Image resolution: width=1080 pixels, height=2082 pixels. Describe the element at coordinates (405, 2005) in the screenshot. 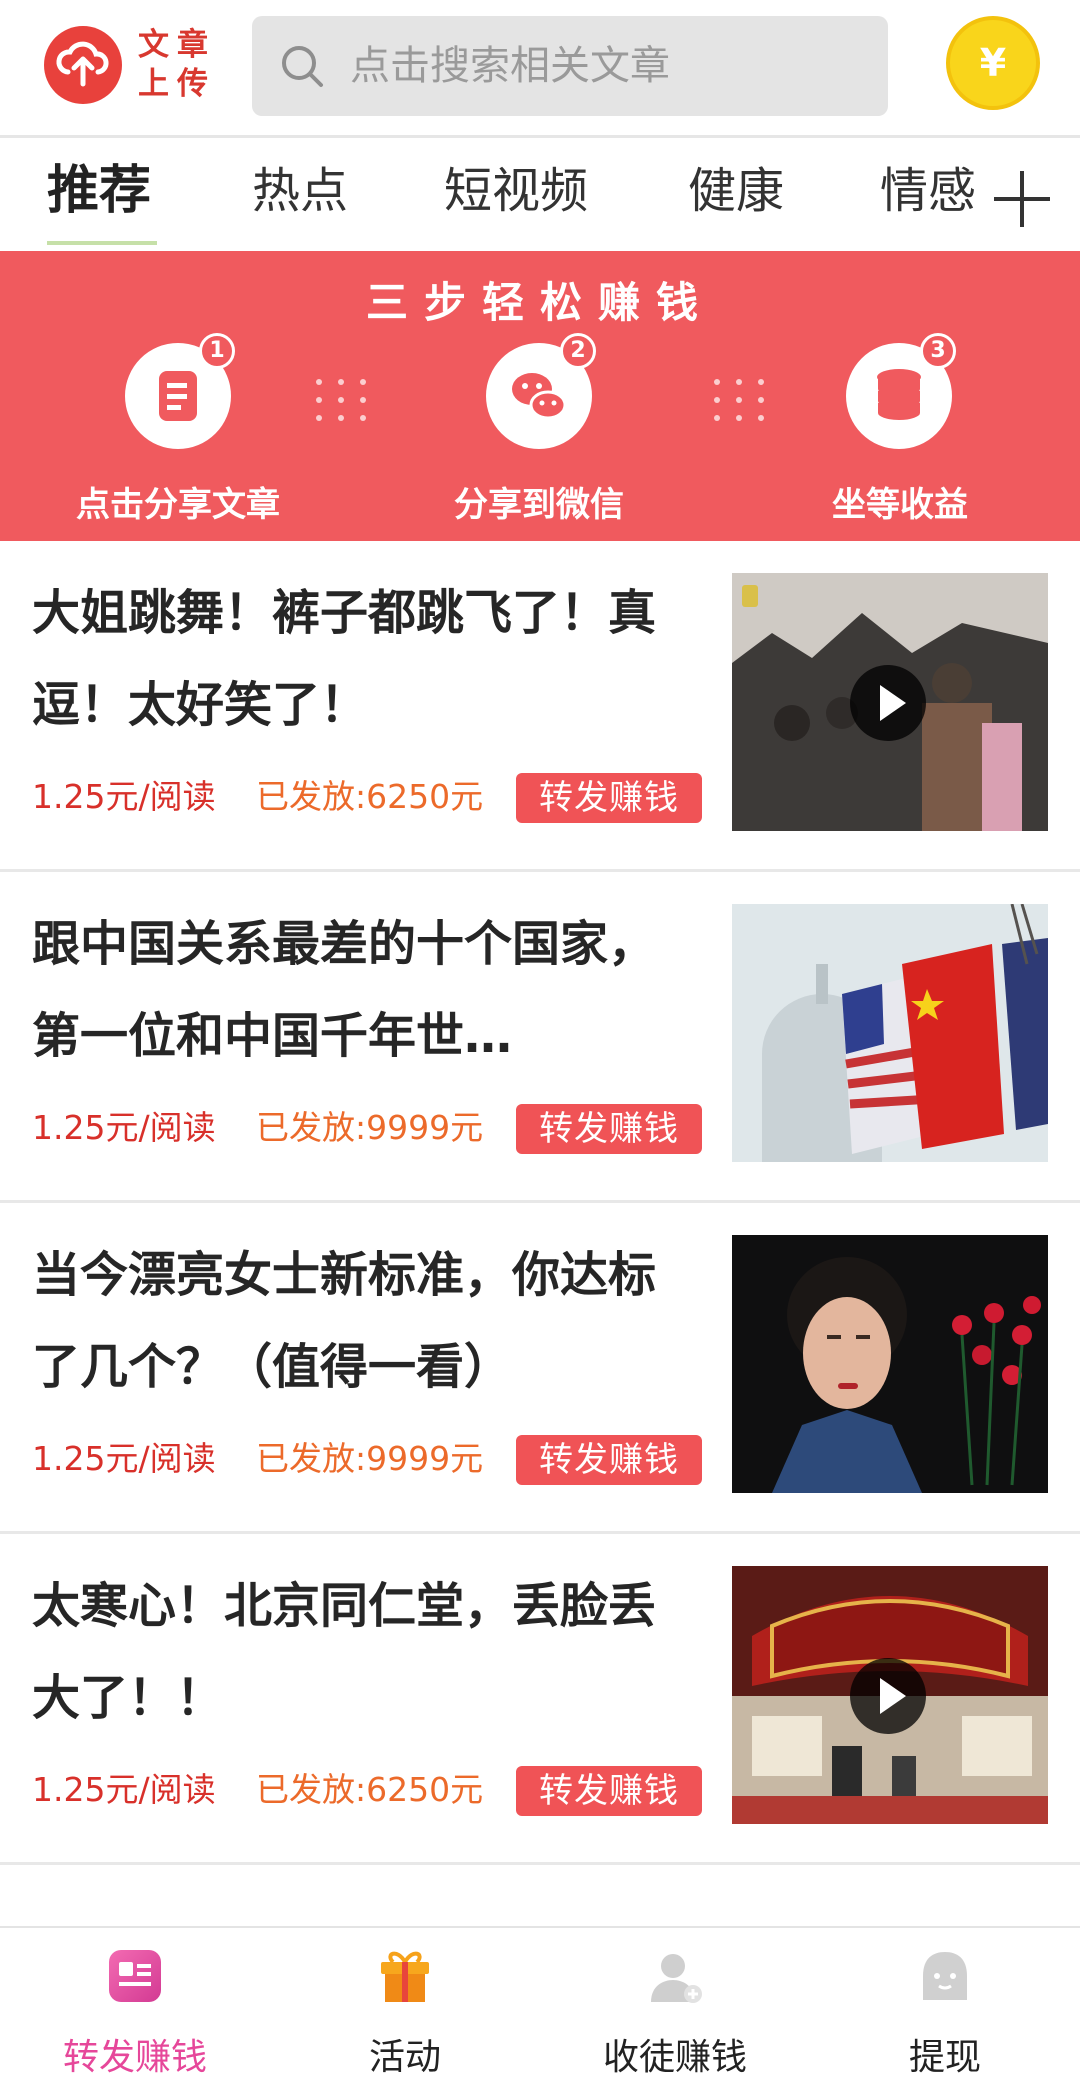

I see `nav-activity: 活动` at that location.